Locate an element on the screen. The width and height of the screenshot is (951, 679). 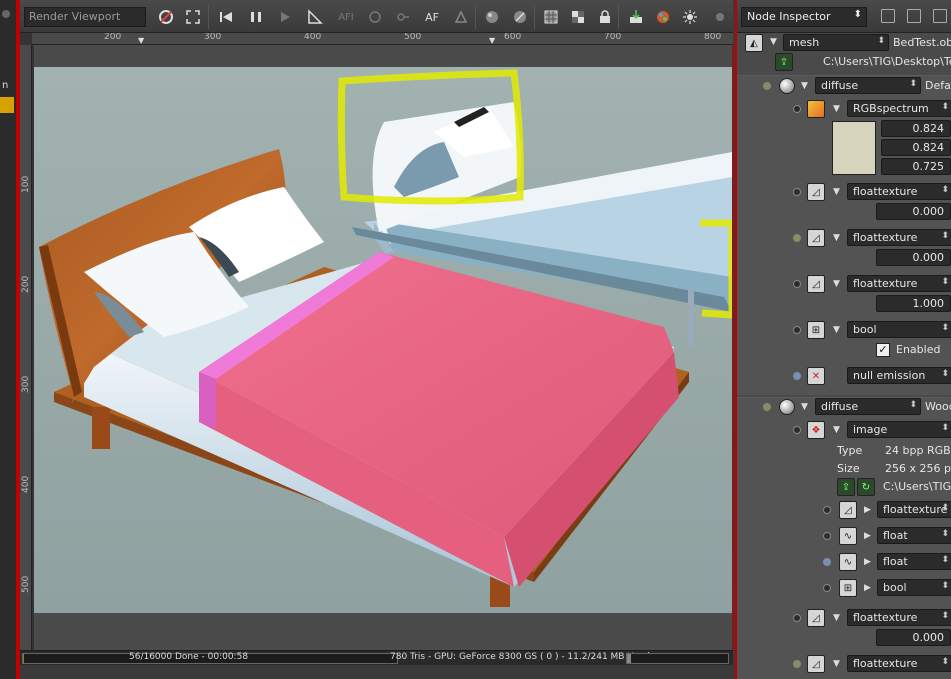
panel-dot-icon is located at coordinates (720, 17).